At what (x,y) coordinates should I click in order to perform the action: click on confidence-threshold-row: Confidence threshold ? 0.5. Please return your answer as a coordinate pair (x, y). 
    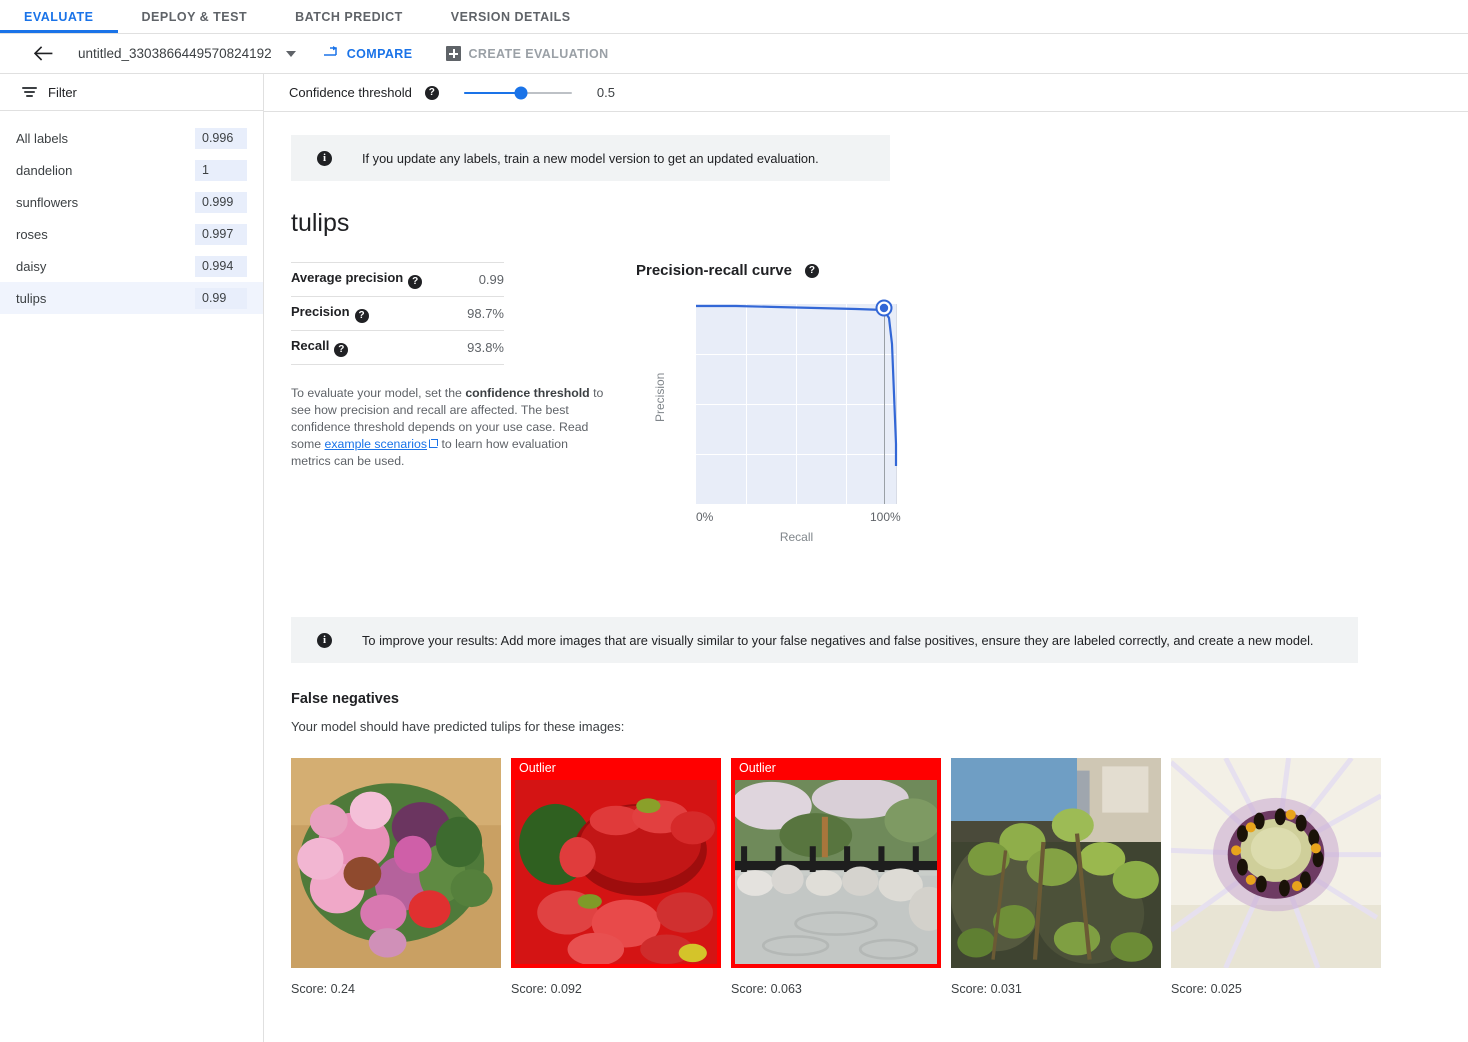
    Looking at the image, I should click on (866, 93).